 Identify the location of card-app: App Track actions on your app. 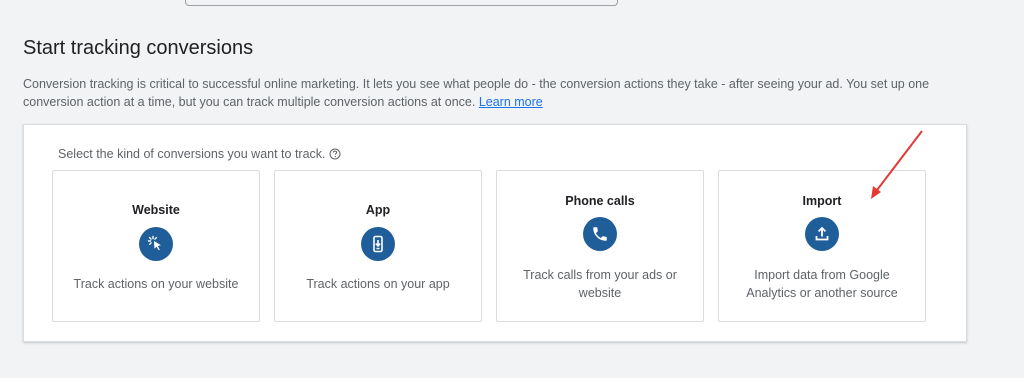
(378, 246).